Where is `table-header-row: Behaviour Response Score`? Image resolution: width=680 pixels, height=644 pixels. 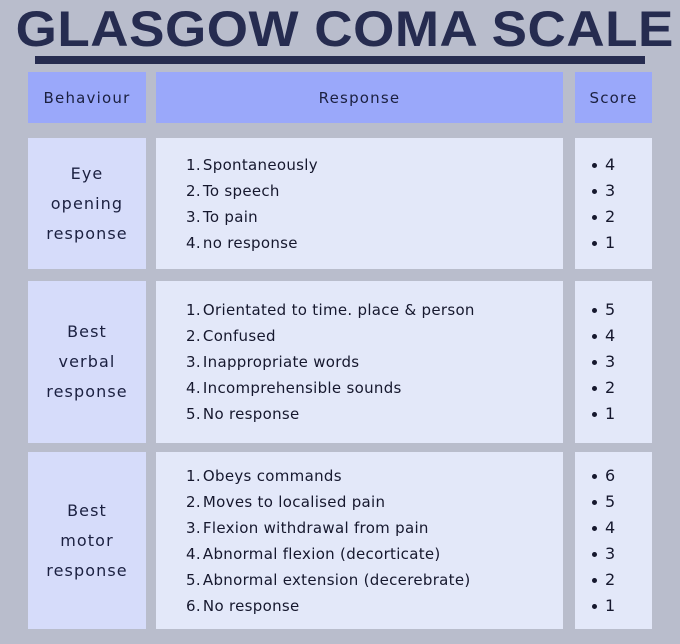
table-header-row: Behaviour Response Score is located at coordinates (340, 97).